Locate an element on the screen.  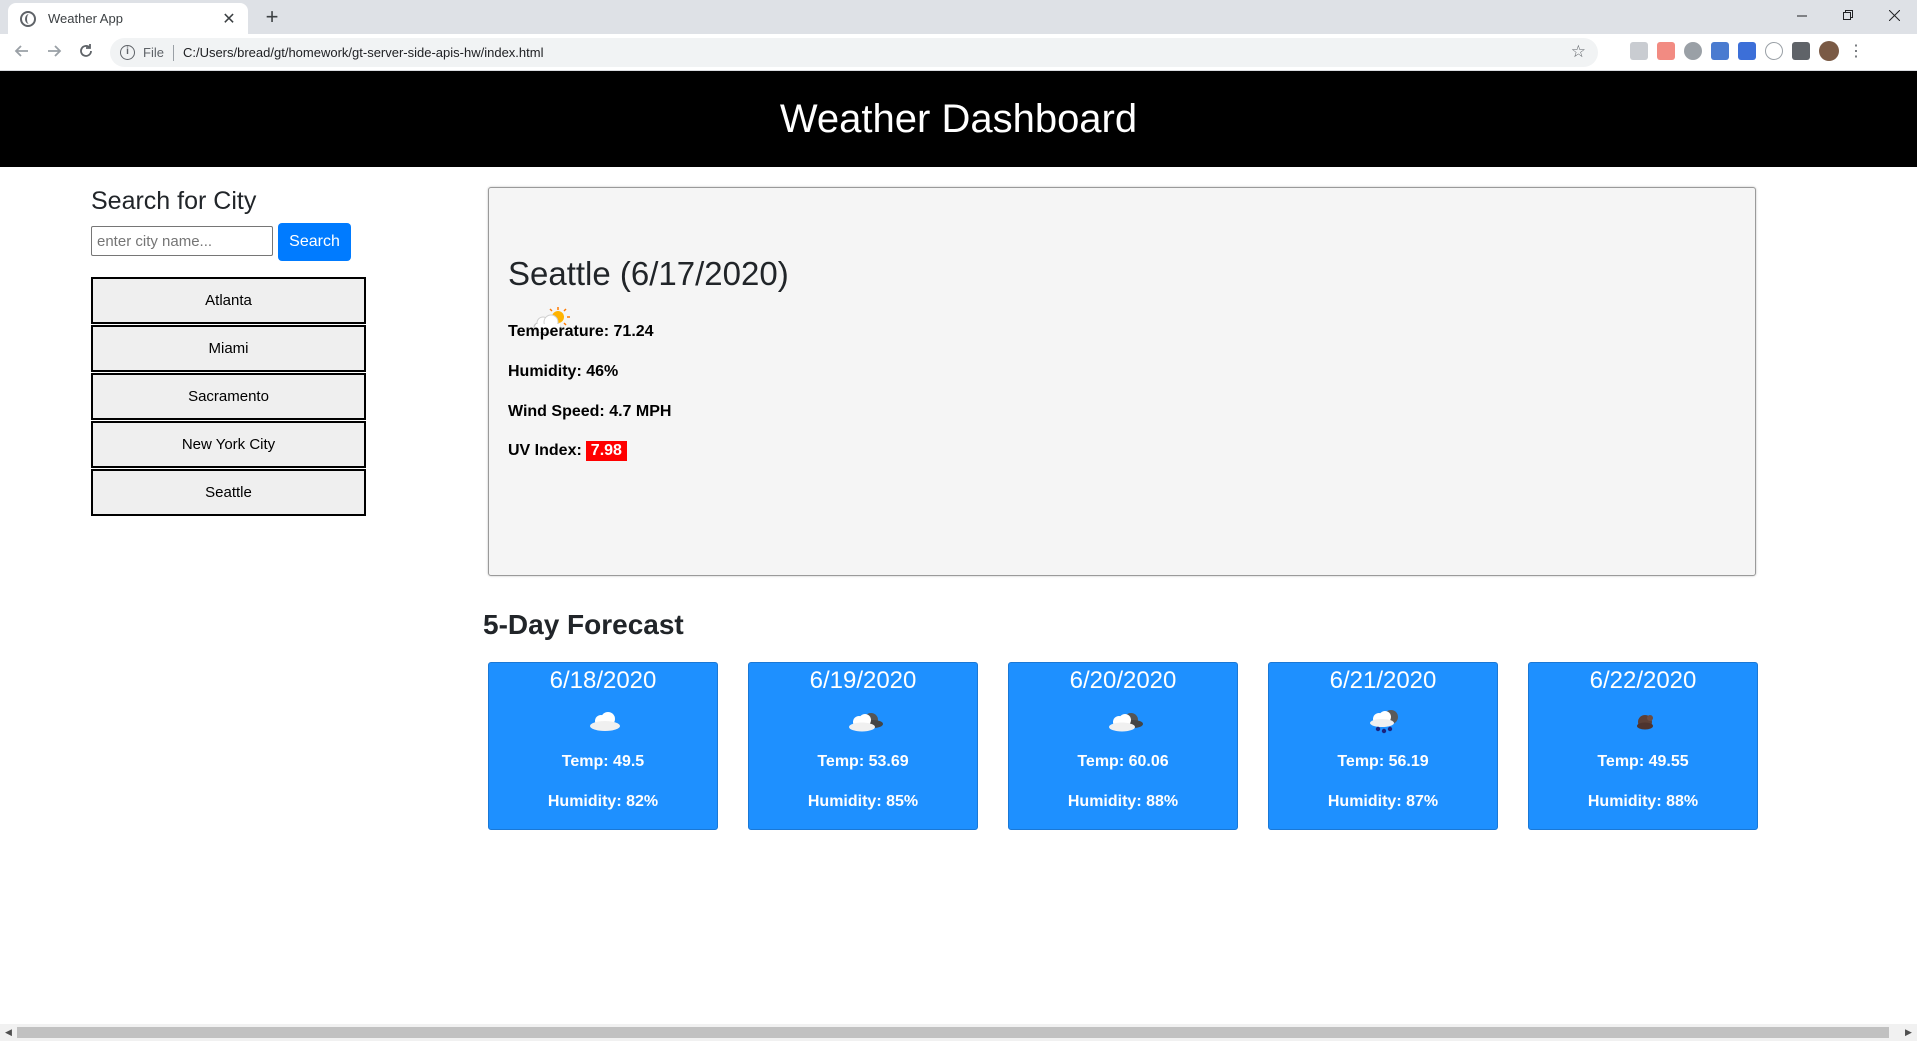
extension-red-icon is located at coordinates (1666, 51).